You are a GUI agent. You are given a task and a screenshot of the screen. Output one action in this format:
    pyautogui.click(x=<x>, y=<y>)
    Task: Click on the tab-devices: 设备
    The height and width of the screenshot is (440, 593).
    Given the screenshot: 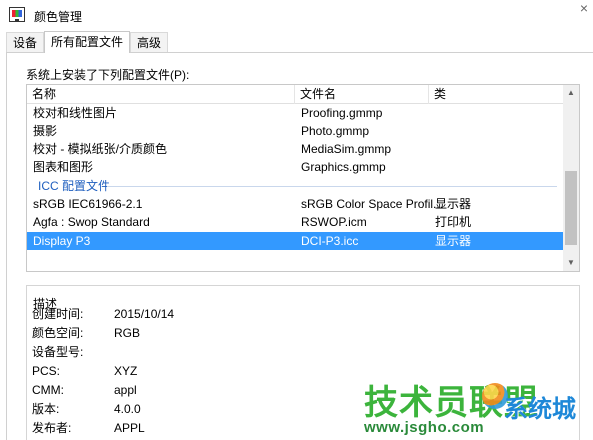 What is the action you would take?
    pyautogui.click(x=25, y=42)
    